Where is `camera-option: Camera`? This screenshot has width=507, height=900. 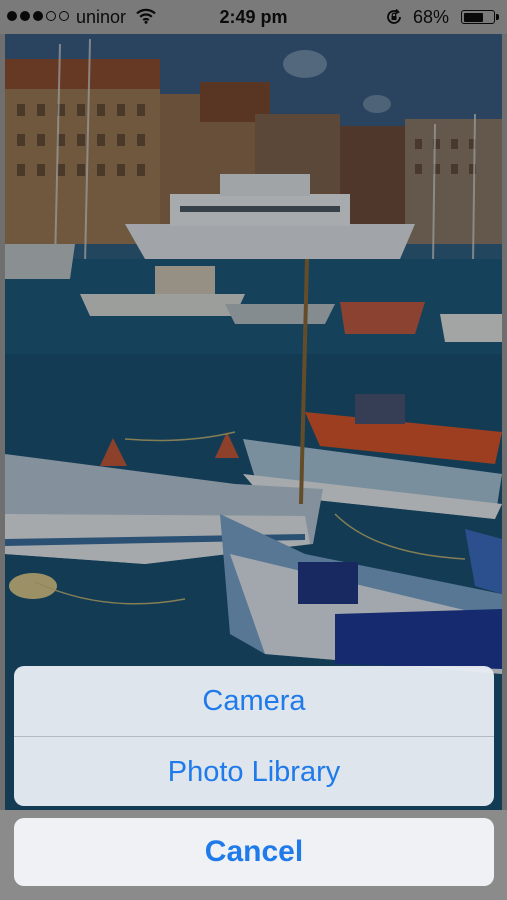
camera-option: Camera is located at coordinates (254, 701).